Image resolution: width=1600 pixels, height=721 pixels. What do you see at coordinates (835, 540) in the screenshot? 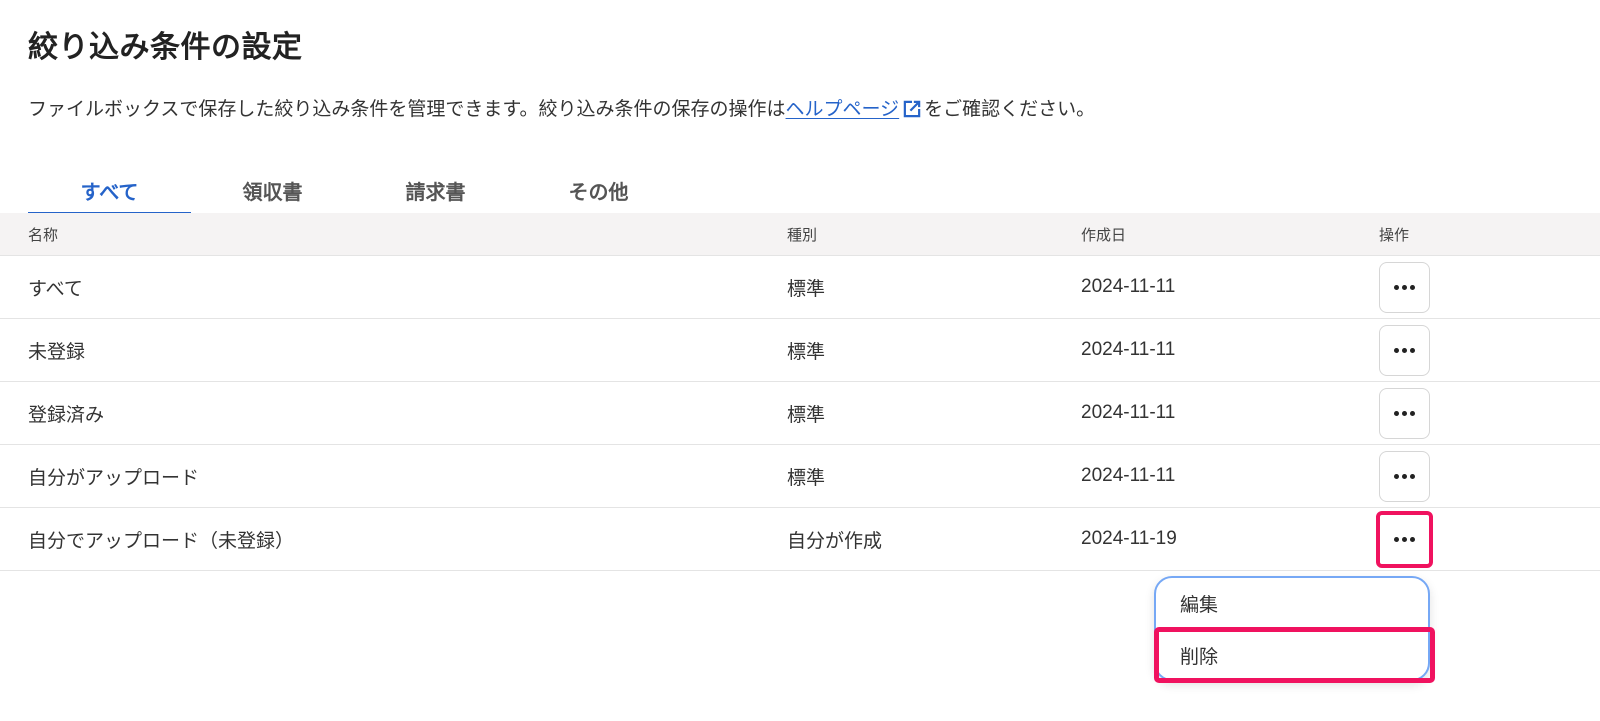
I see `row-type: 自分が作成` at bounding box center [835, 540].